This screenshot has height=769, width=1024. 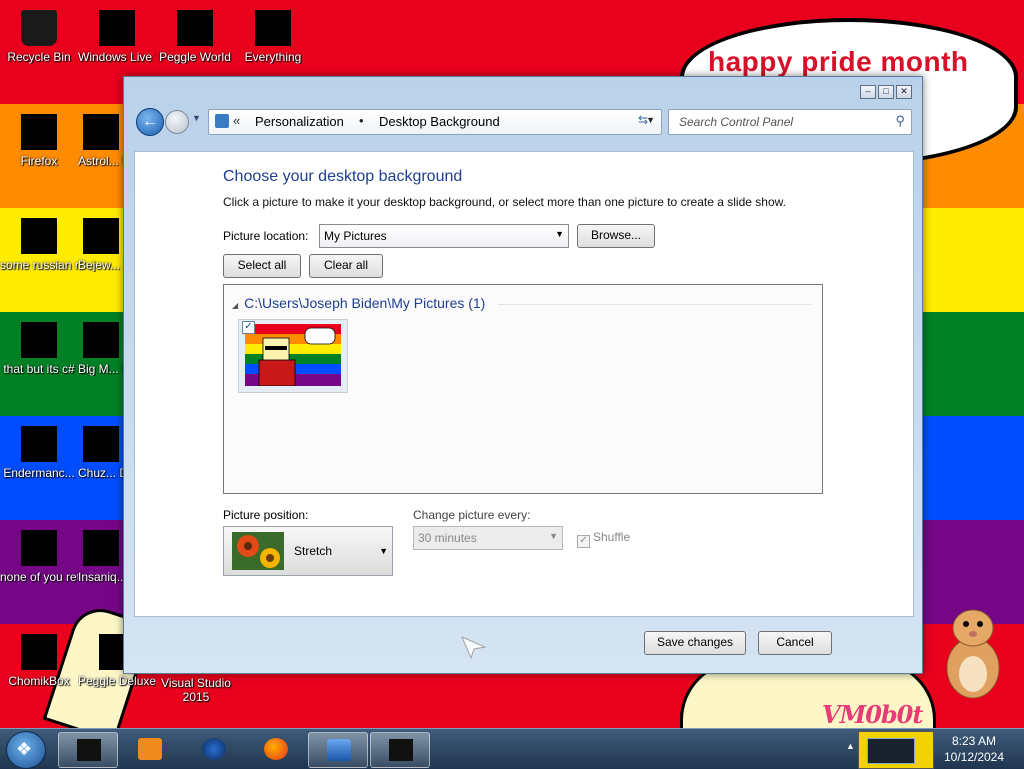 What do you see at coordinates (177, 122) in the screenshot?
I see `forward-button` at bounding box center [177, 122].